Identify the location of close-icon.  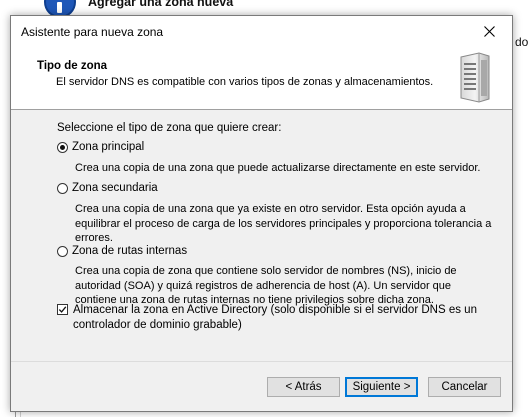
(489, 31).